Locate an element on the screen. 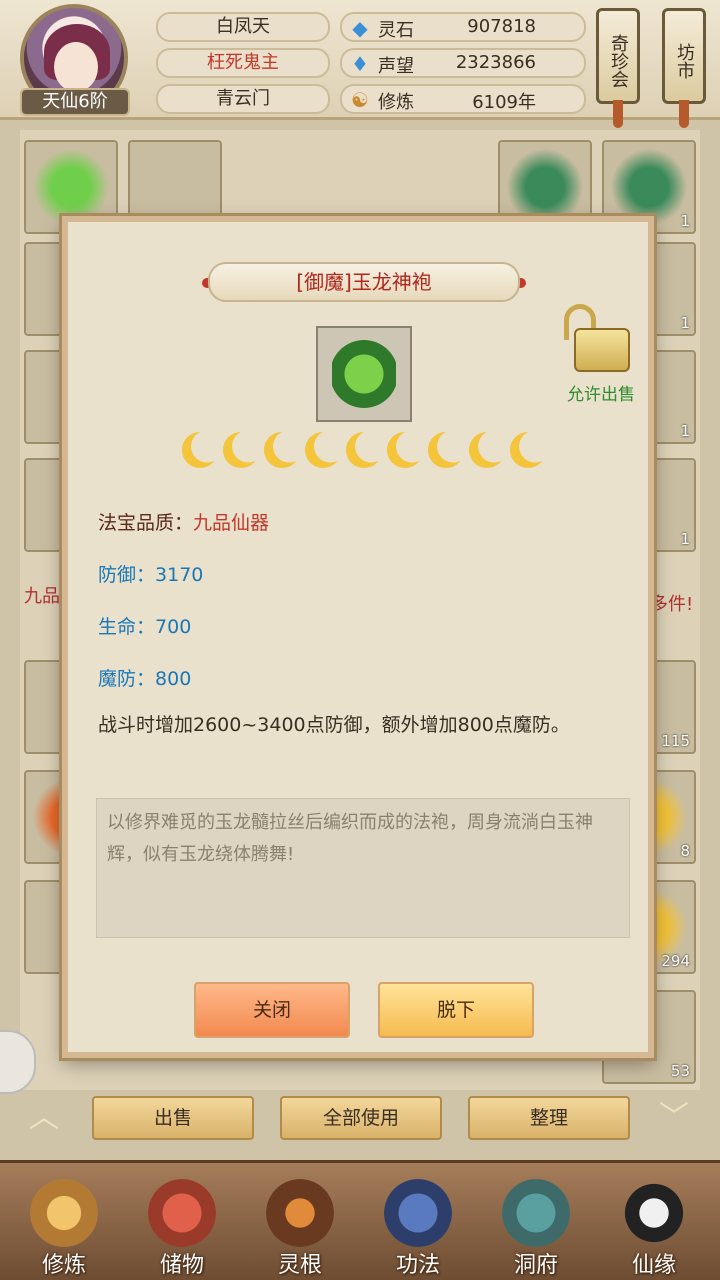 This screenshot has height=1280, width=720. slot-count: 8 is located at coordinates (685, 851).